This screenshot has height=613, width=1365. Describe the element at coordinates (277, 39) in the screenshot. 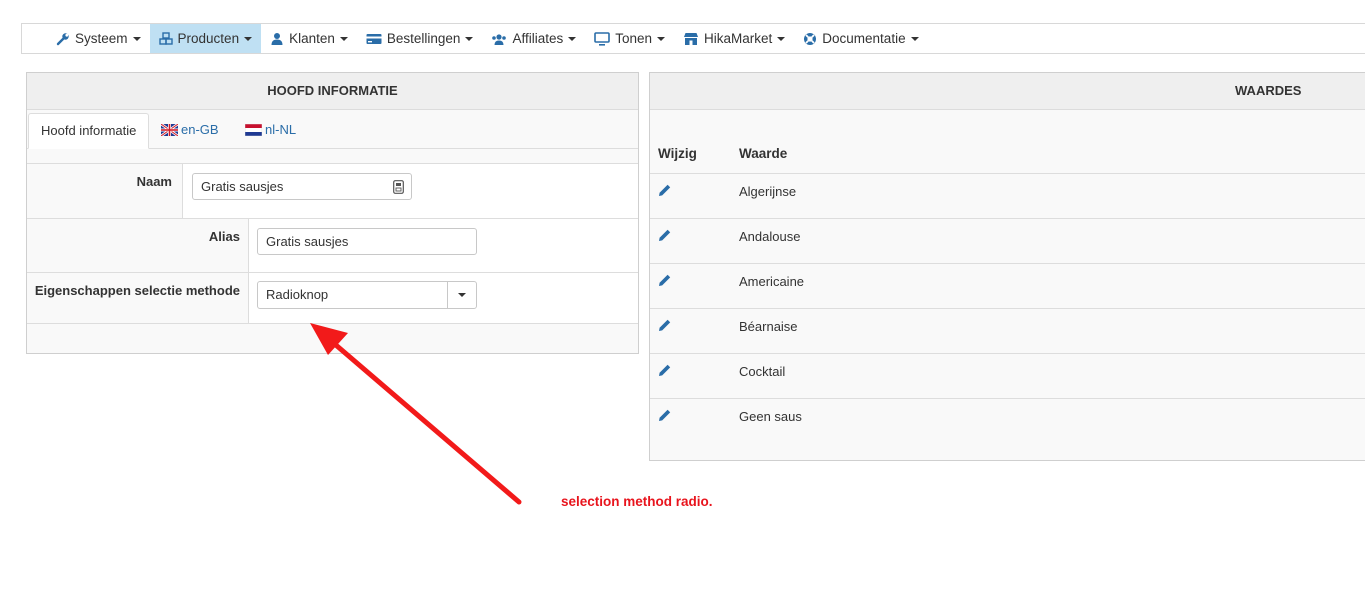

I see `user-icon` at that location.